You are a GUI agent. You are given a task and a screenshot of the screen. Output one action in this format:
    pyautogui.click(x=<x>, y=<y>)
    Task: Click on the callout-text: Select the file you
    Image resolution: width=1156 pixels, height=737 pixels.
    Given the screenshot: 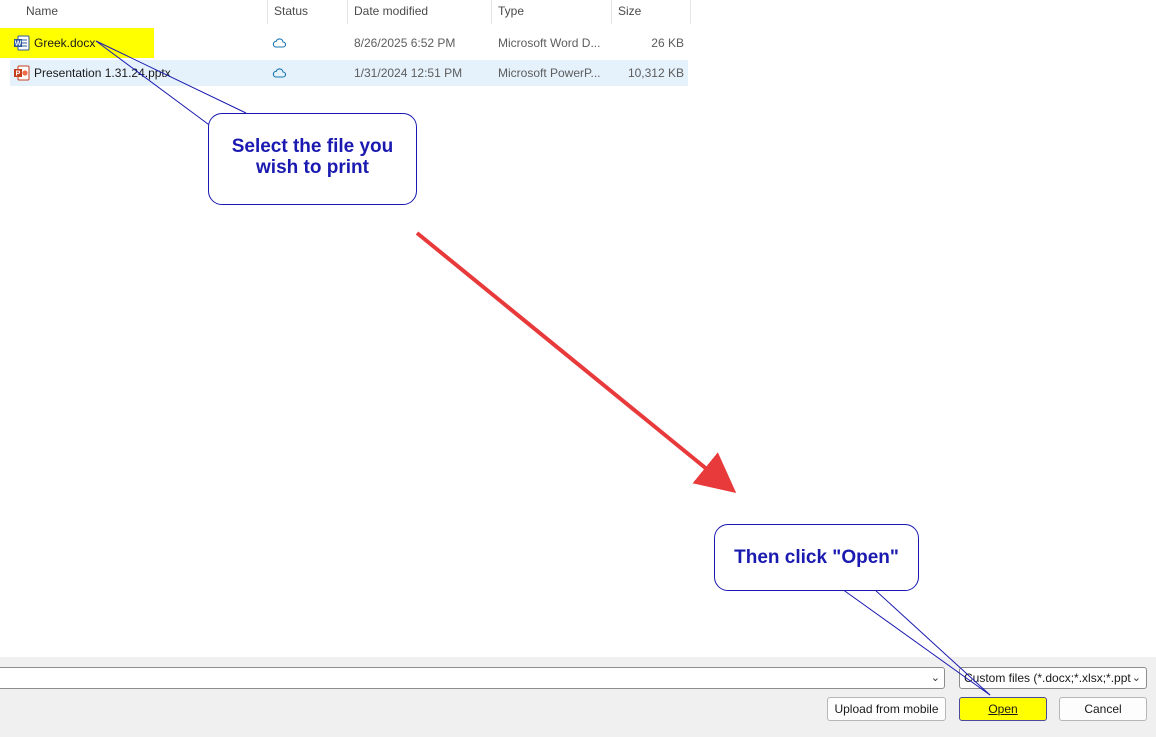 What is the action you would take?
    pyautogui.click(x=312, y=146)
    